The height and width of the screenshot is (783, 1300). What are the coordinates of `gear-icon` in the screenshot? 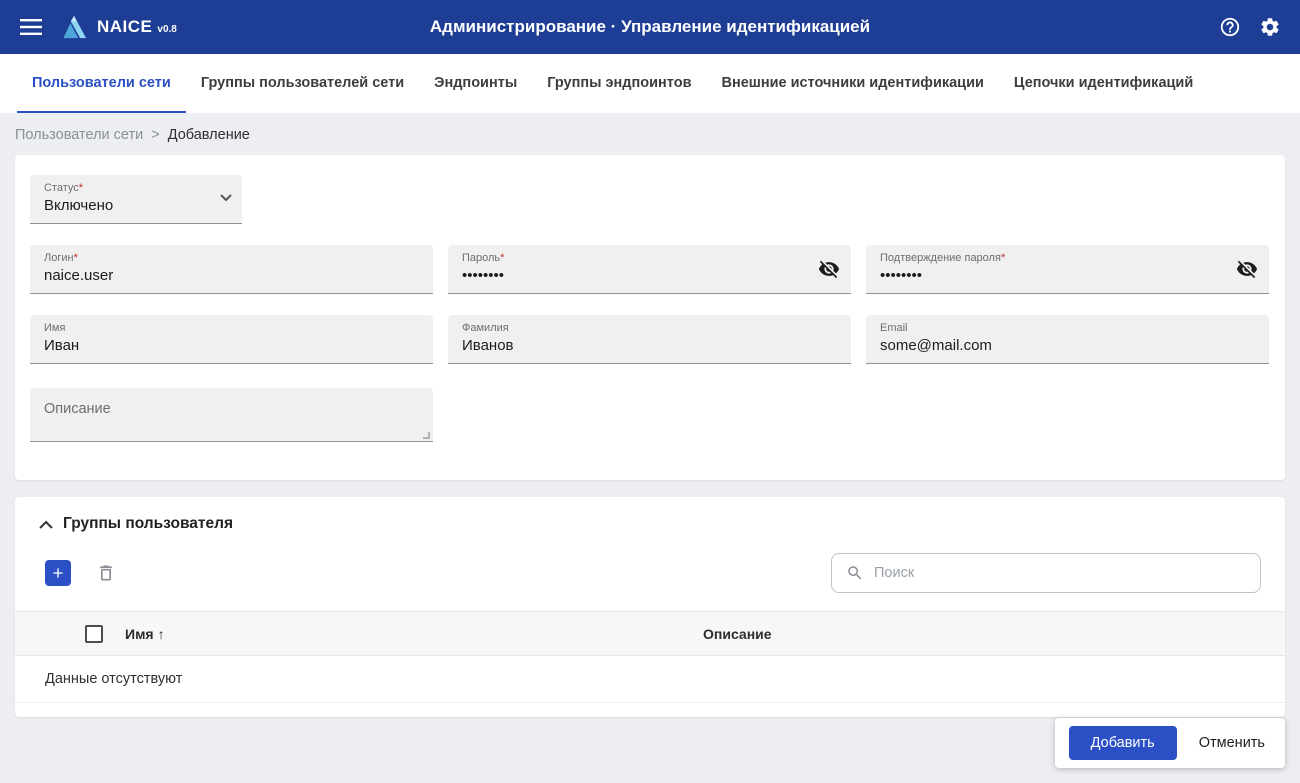 It's located at (1270, 27).